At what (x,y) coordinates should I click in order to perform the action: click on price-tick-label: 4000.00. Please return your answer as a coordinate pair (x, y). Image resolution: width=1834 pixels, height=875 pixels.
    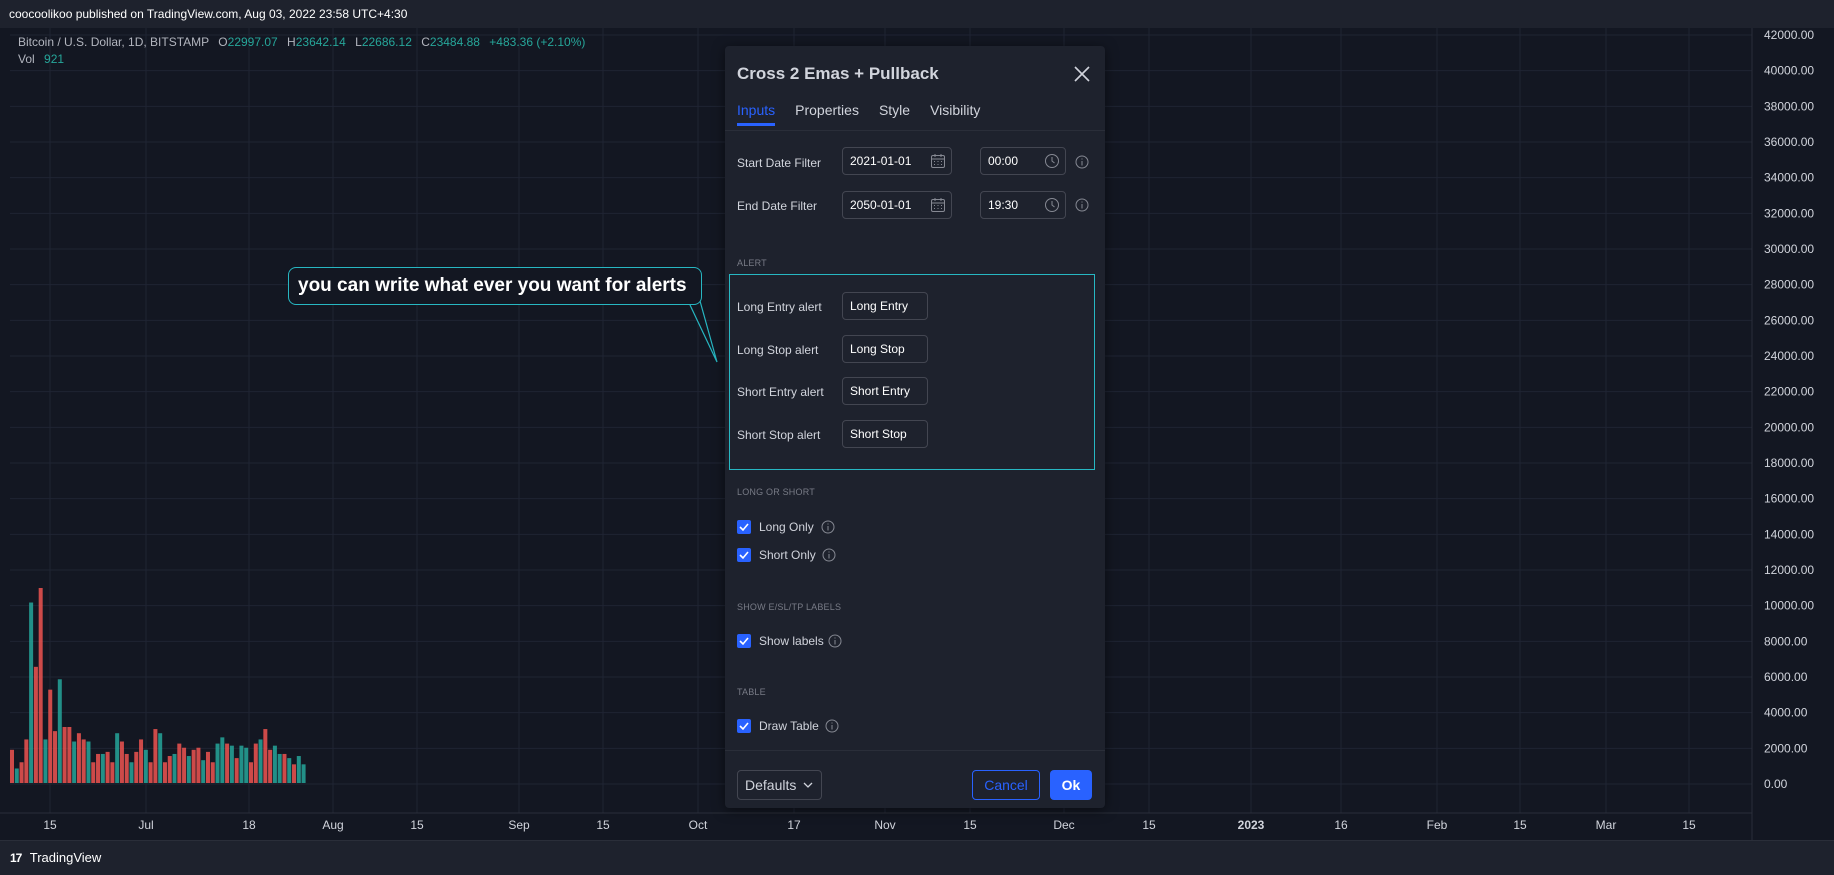
    Looking at the image, I should click on (1786, 713).